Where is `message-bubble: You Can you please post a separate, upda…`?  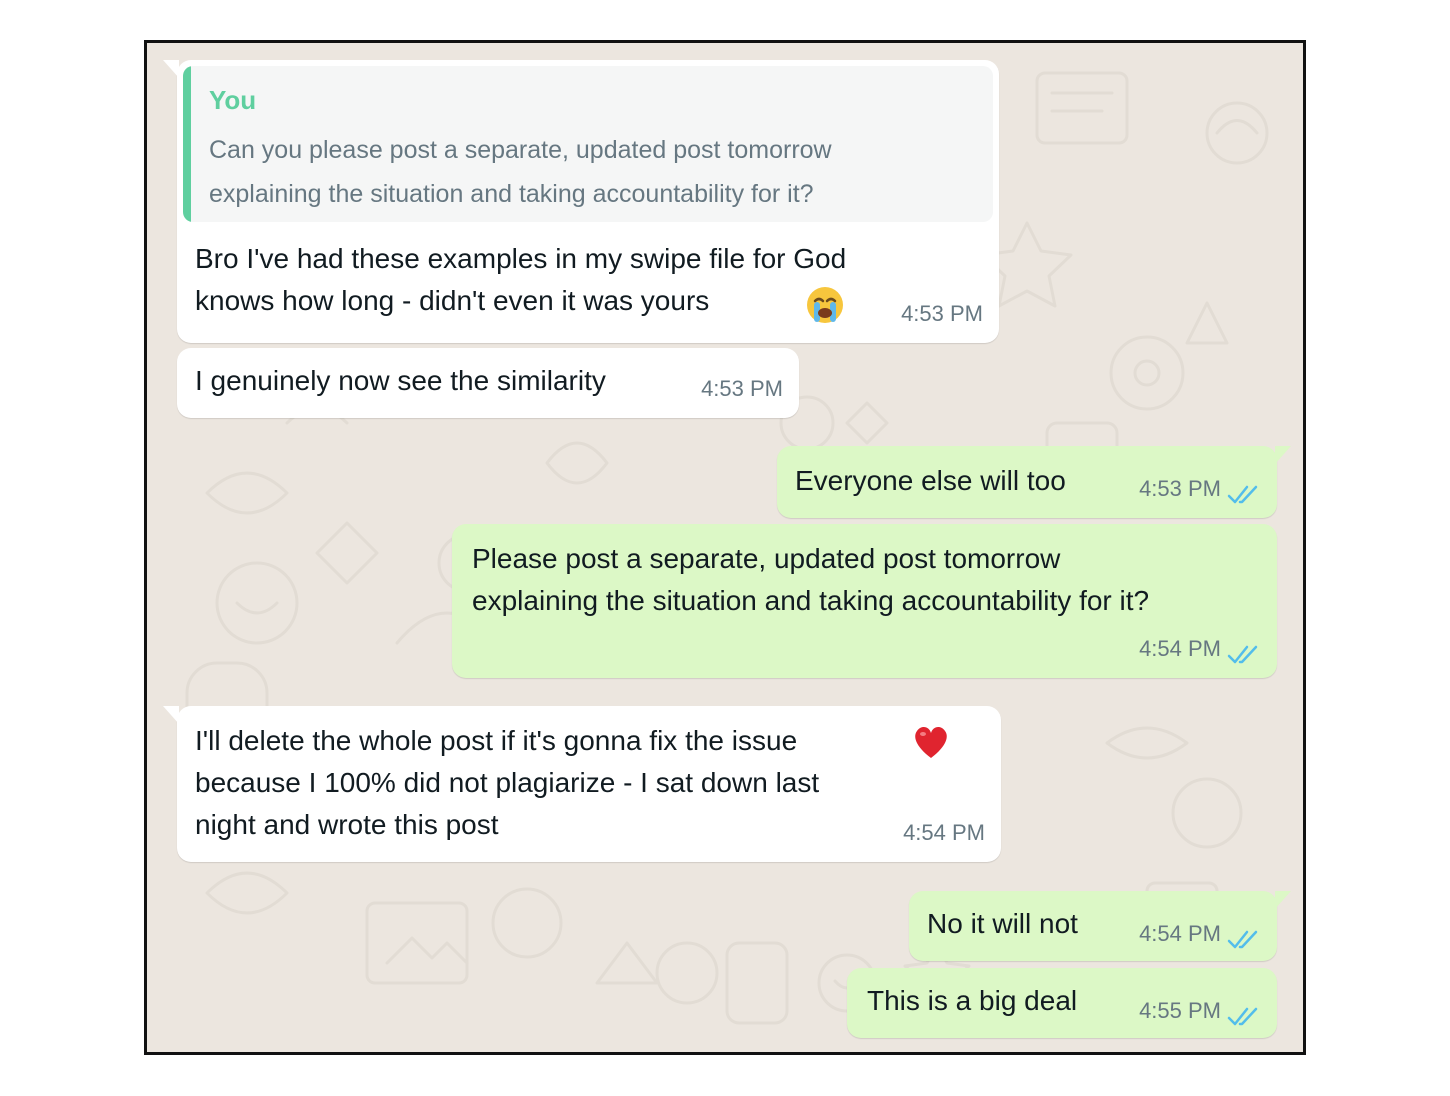
message-bubble: You Can you please post a separate, upda… is located at coordinates (581, 201).